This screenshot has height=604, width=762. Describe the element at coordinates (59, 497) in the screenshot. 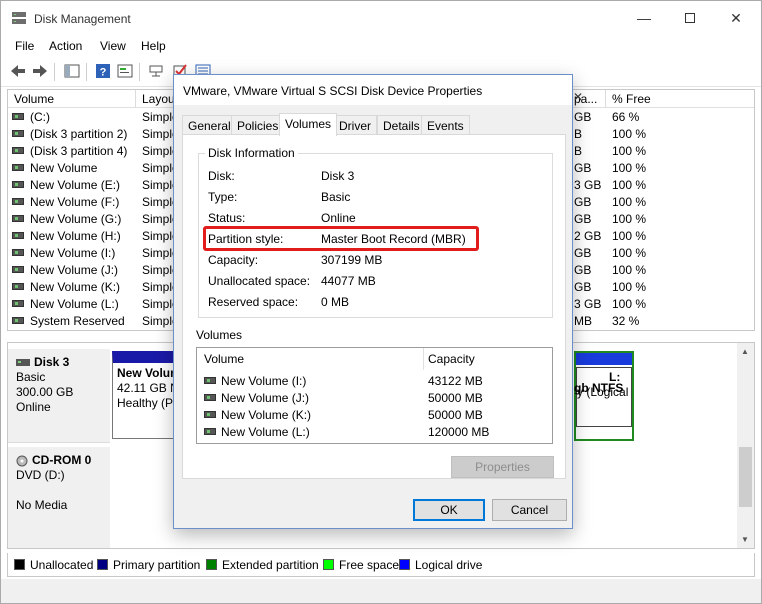

I see `cdrom-label: CD-ROM 0 DVD (D:) No Media` at that location.